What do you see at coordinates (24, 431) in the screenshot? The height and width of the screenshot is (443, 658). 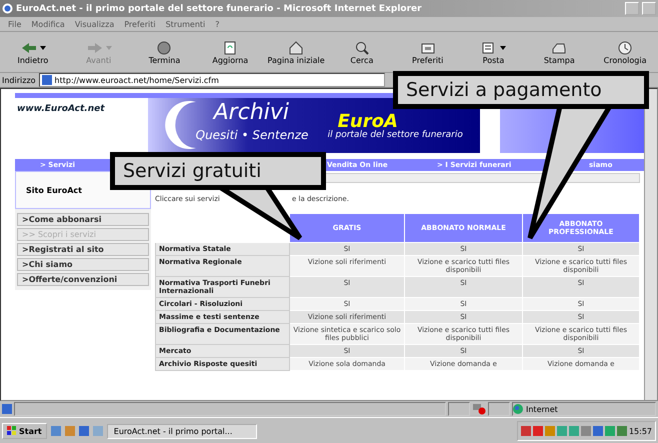 I see `start-button: Start` at bounding box center [24, 431].